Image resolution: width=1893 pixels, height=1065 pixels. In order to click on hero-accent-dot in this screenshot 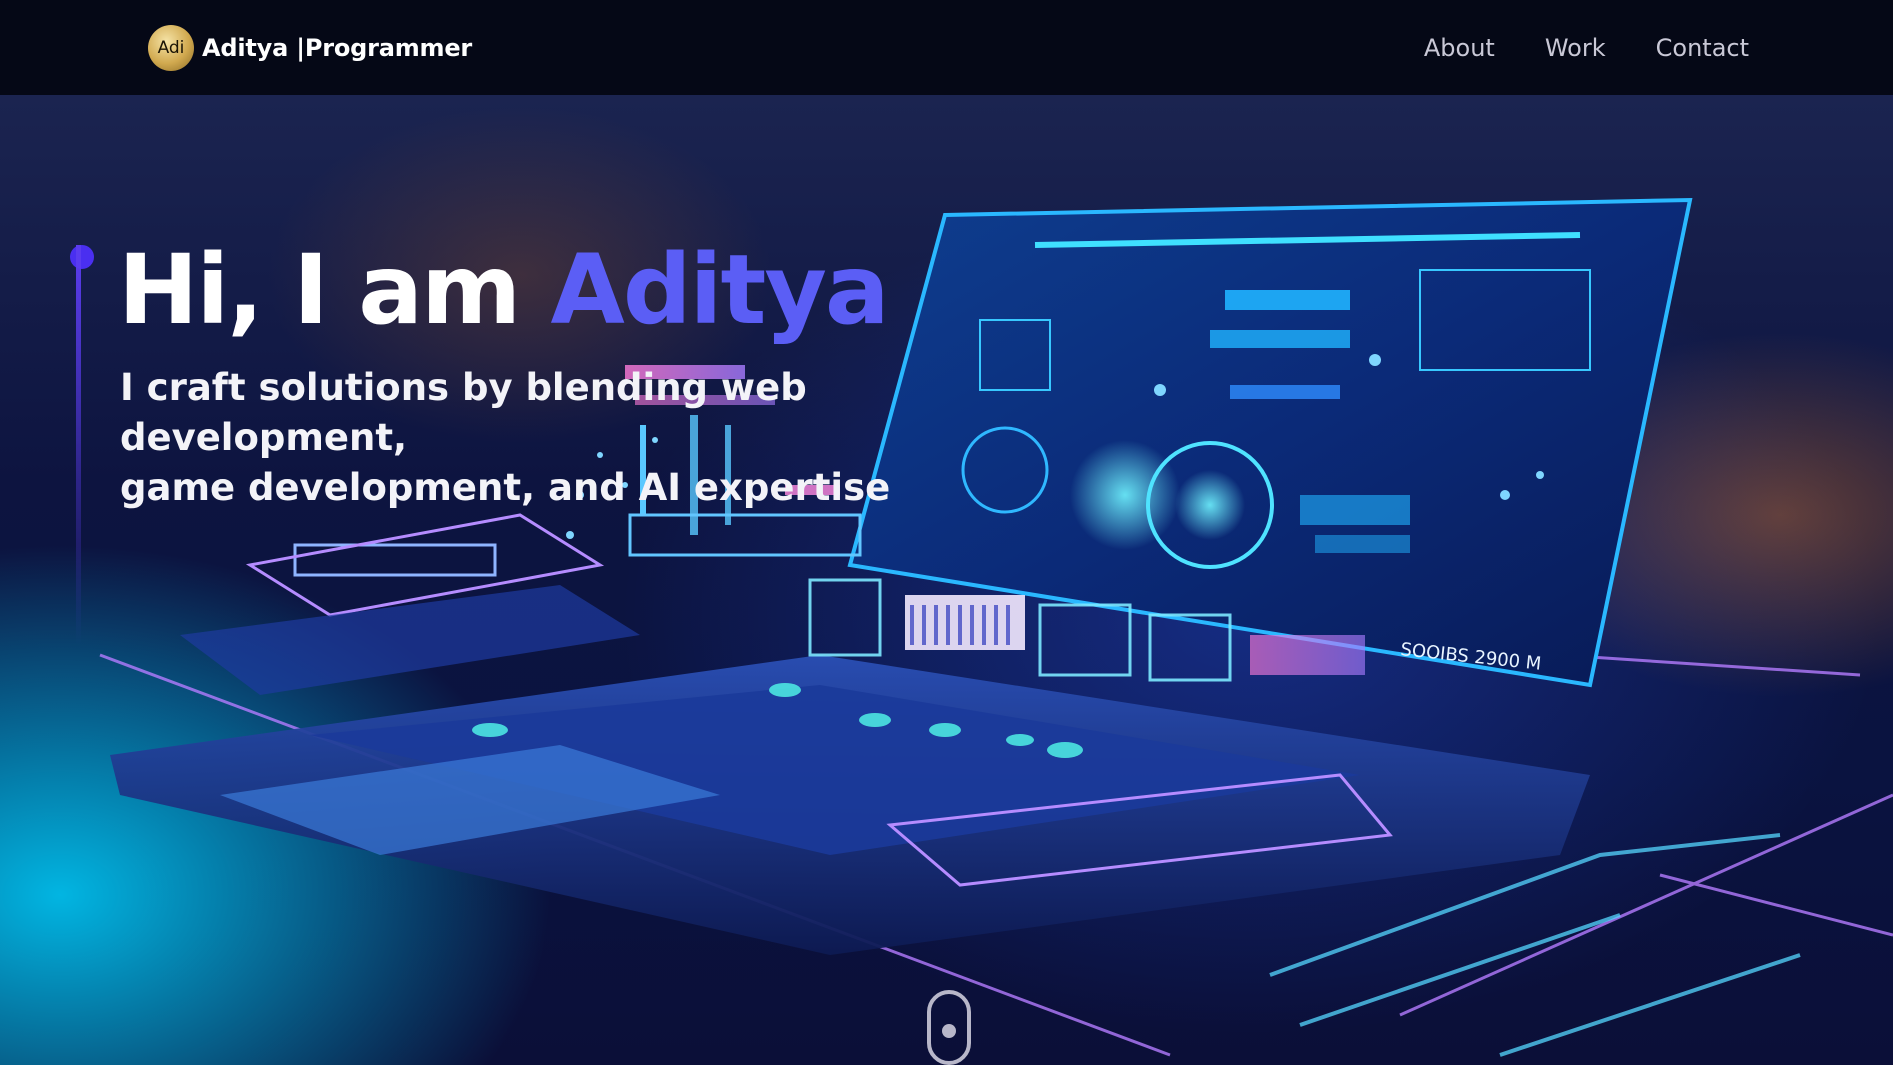, I will do `click(82, 257)`.